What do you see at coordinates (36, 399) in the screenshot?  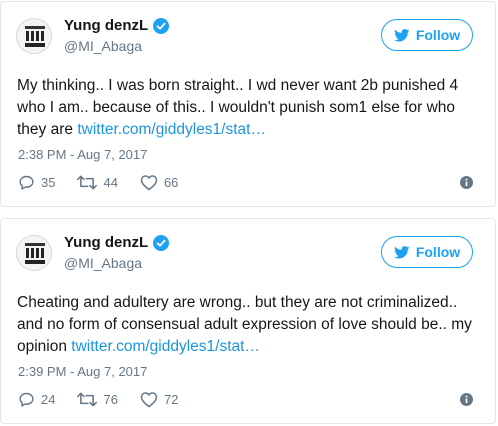 I see `reply-action: 24` at bounding box center [36, 399].